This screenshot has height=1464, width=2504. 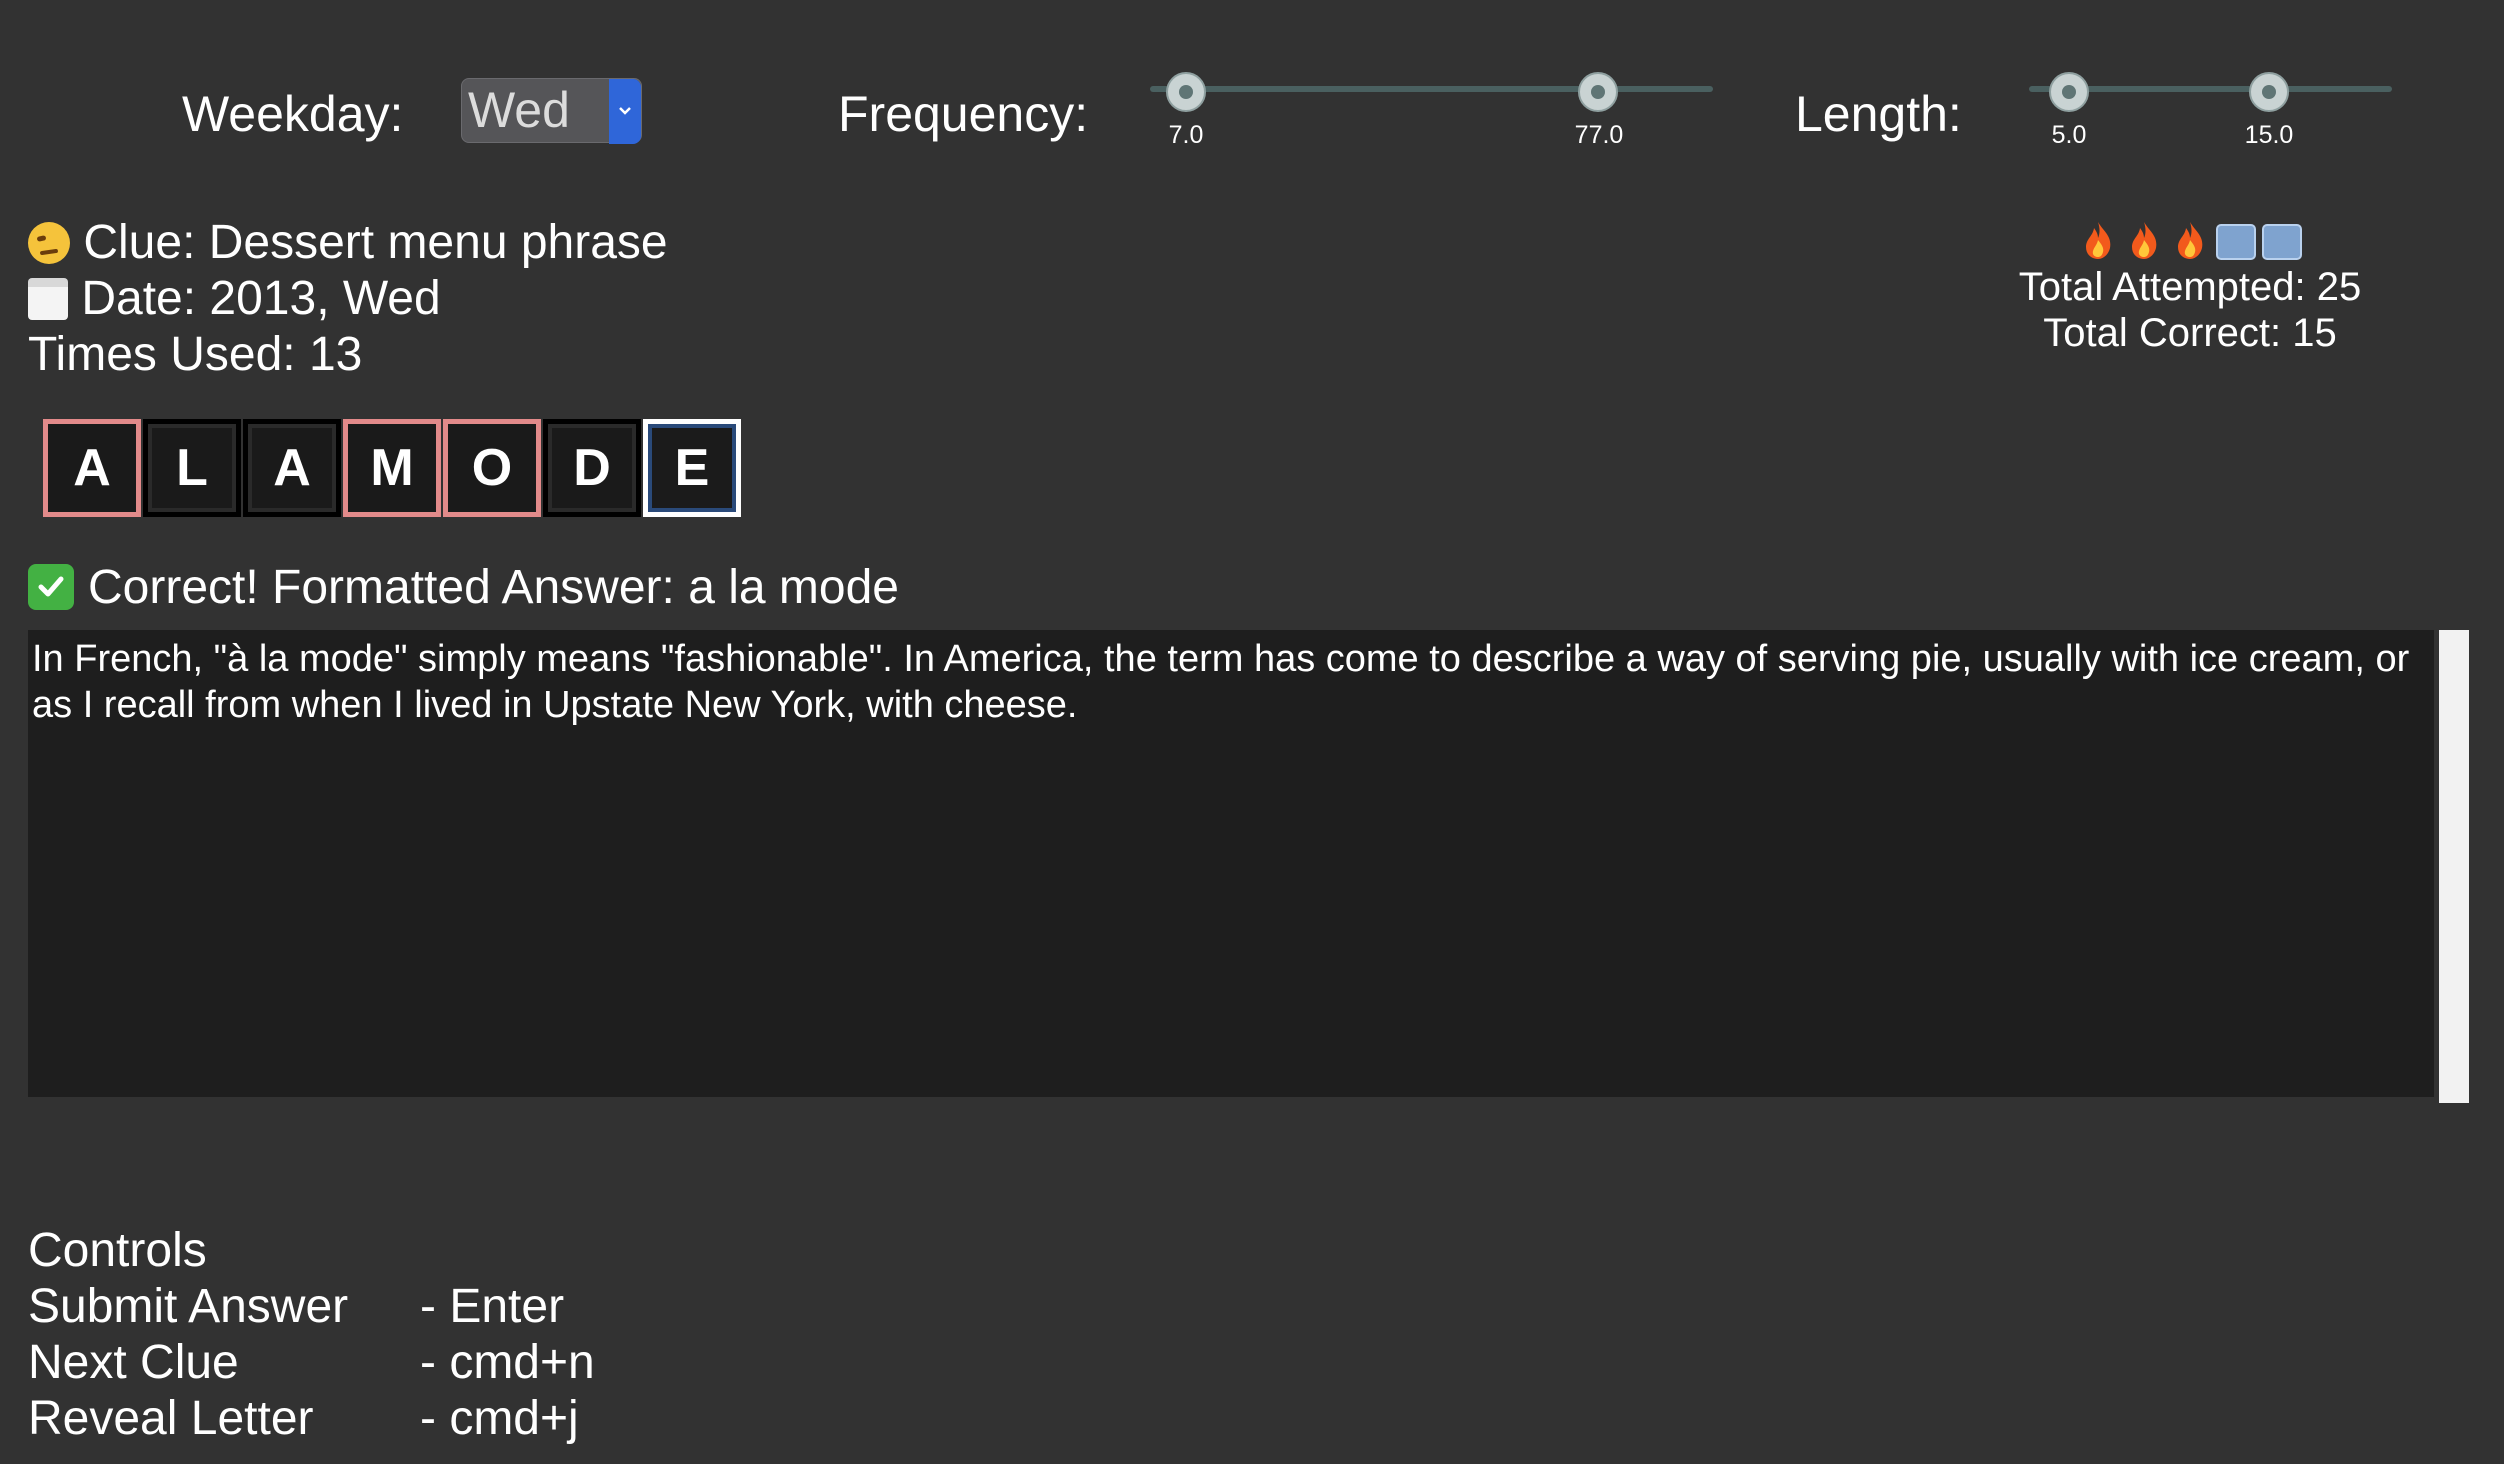 I want to click on control-action: Next Clue, so click(x=133, y=1362).